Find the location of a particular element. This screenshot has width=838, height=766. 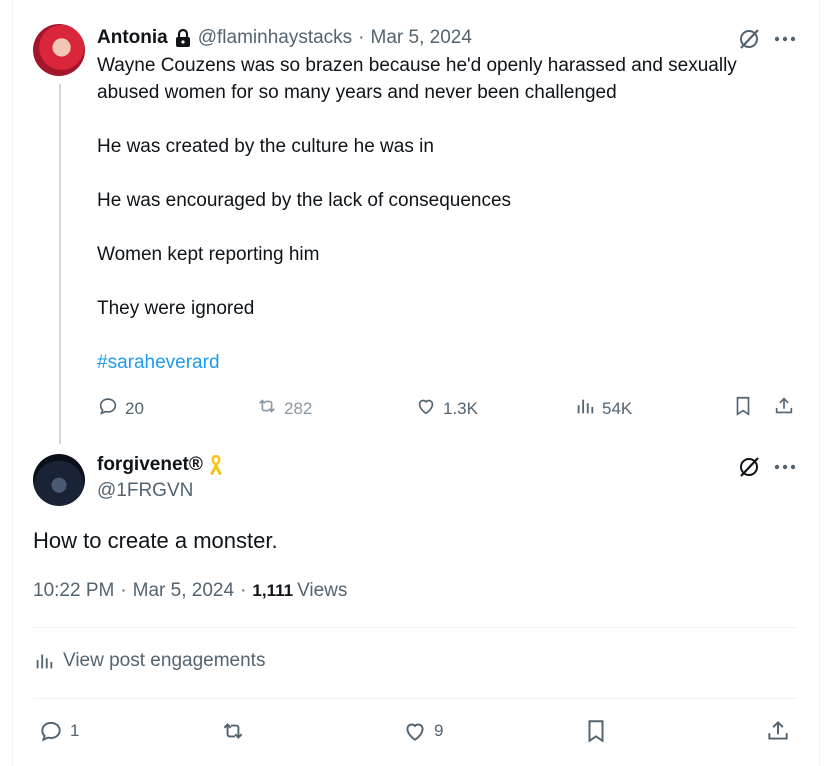

views-button: 54K is located at coordinates (603, 408).